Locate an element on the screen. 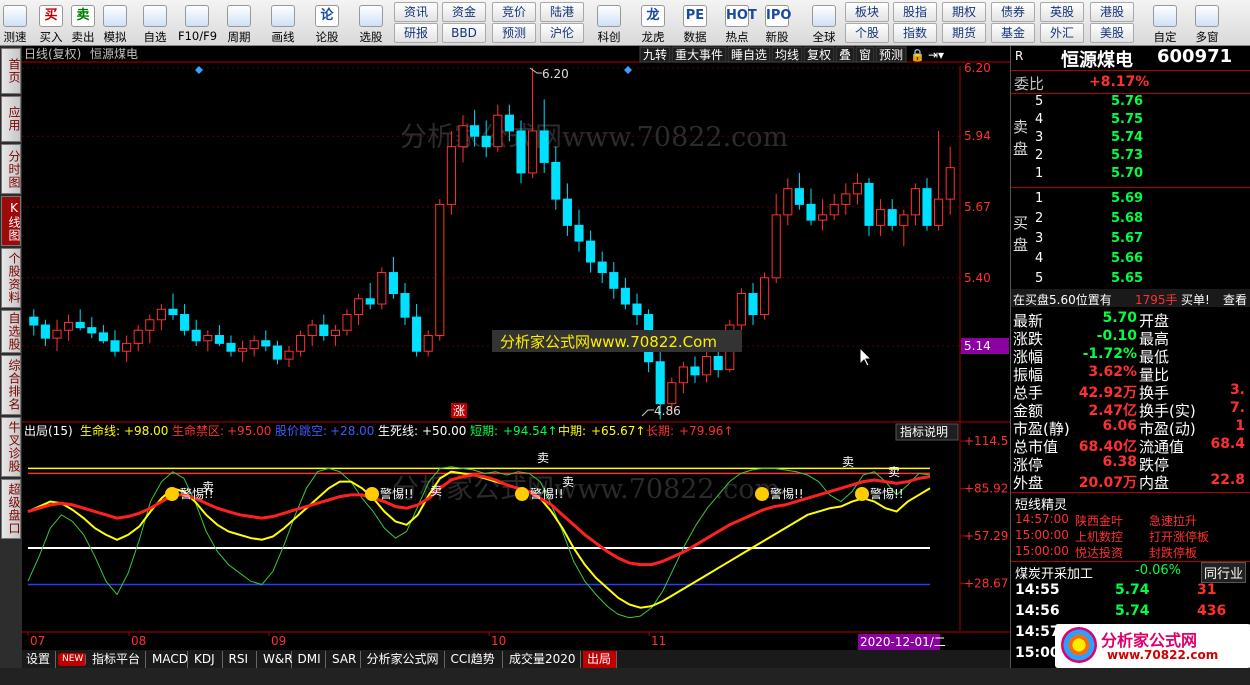 The width and height of the screenshot is (1250, 685). quote-value: 1 is located at coordinates (1240, 426).